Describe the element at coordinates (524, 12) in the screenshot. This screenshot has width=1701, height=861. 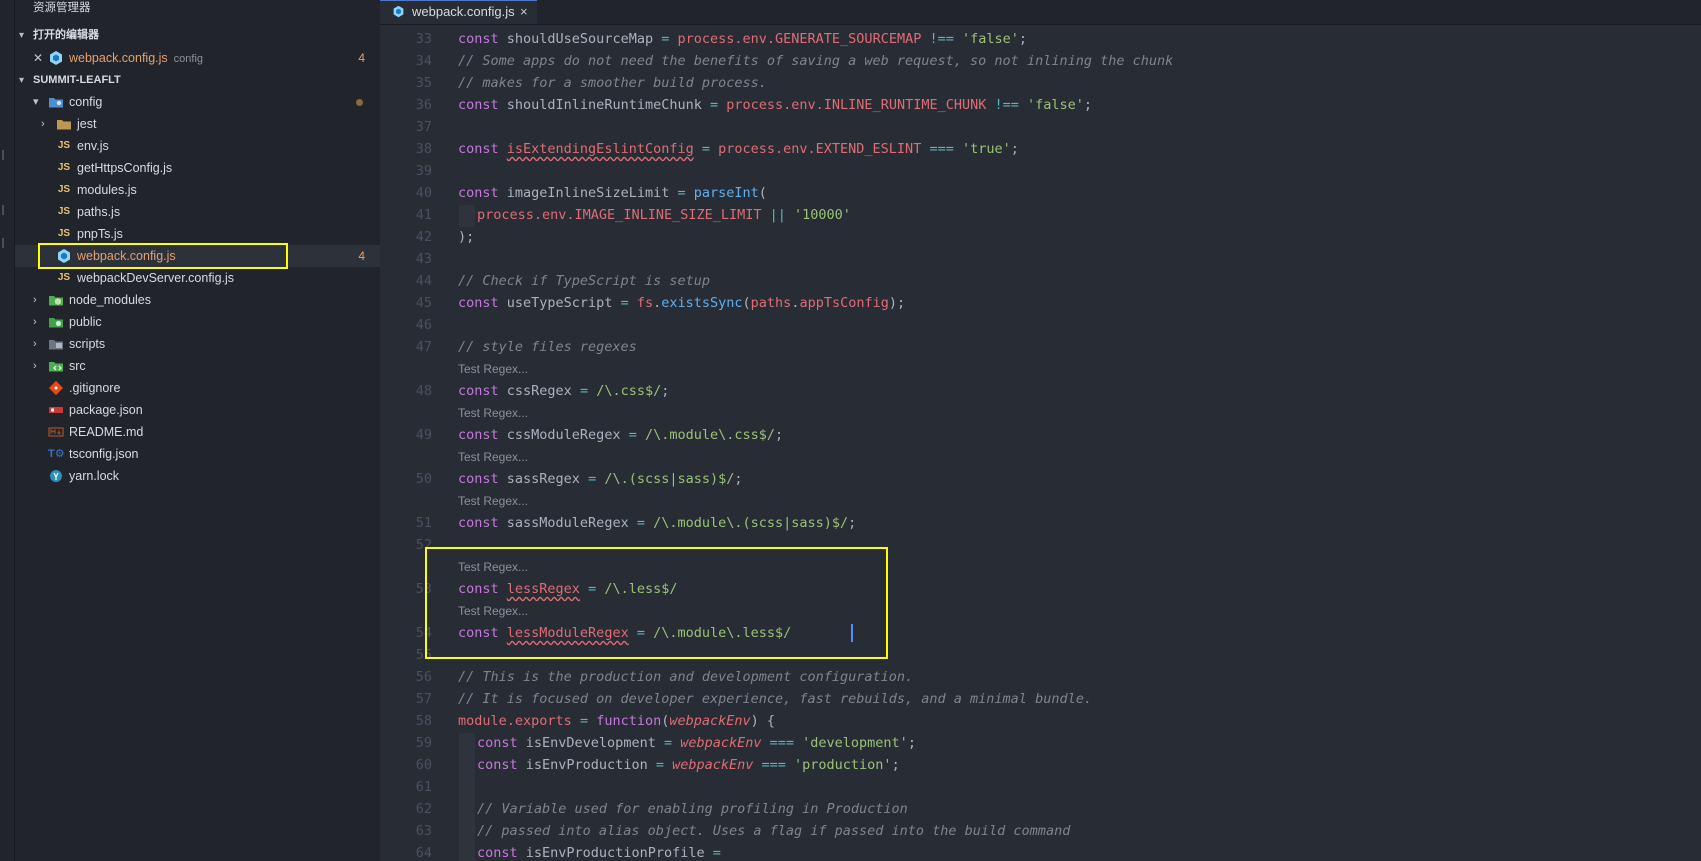
I see `close-icon: ×` at that location.